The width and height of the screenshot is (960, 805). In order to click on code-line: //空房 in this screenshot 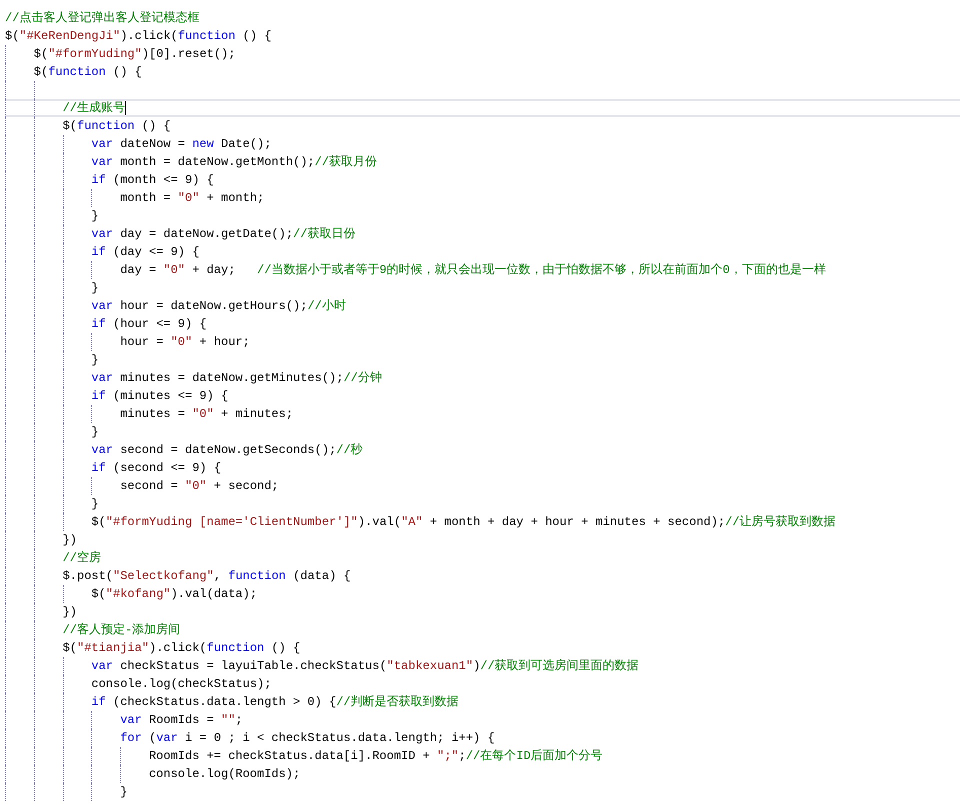, I will do `click(81, 558)`.